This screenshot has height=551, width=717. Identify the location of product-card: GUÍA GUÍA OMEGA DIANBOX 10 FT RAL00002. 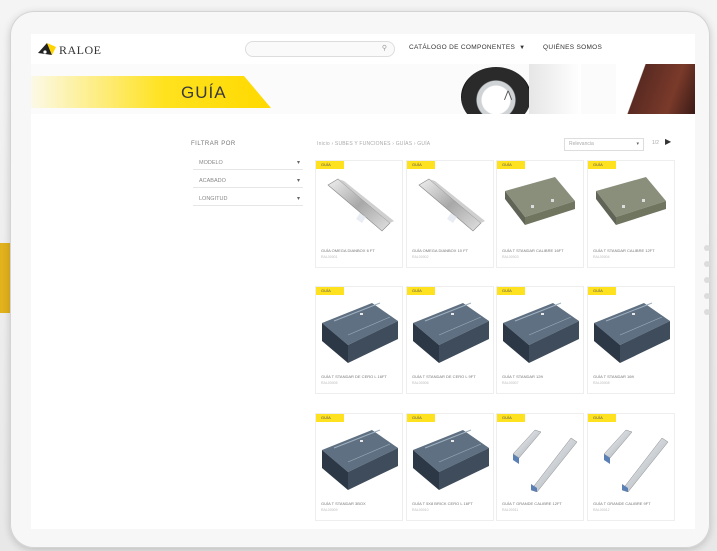
(450, 214).